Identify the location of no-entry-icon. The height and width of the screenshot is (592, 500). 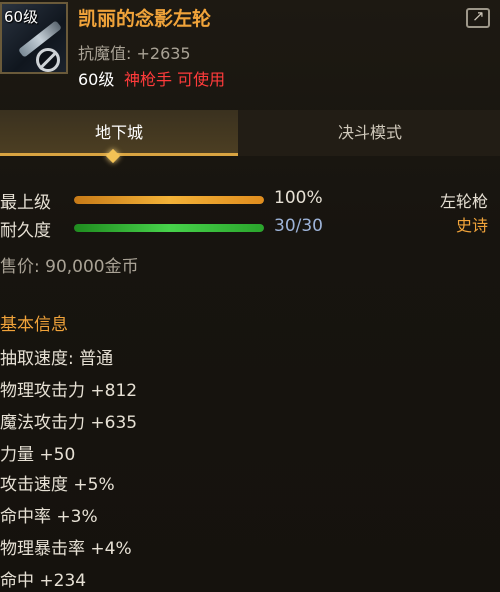
(48, 60).